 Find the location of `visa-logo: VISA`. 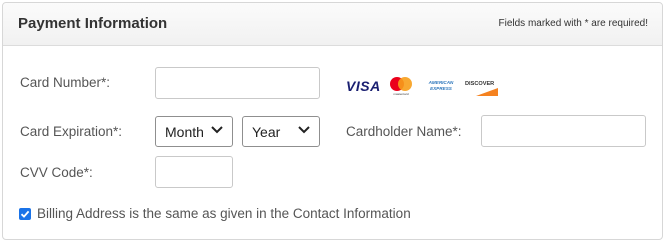

visa-logo: VISA is located at coordinates (363, 86).